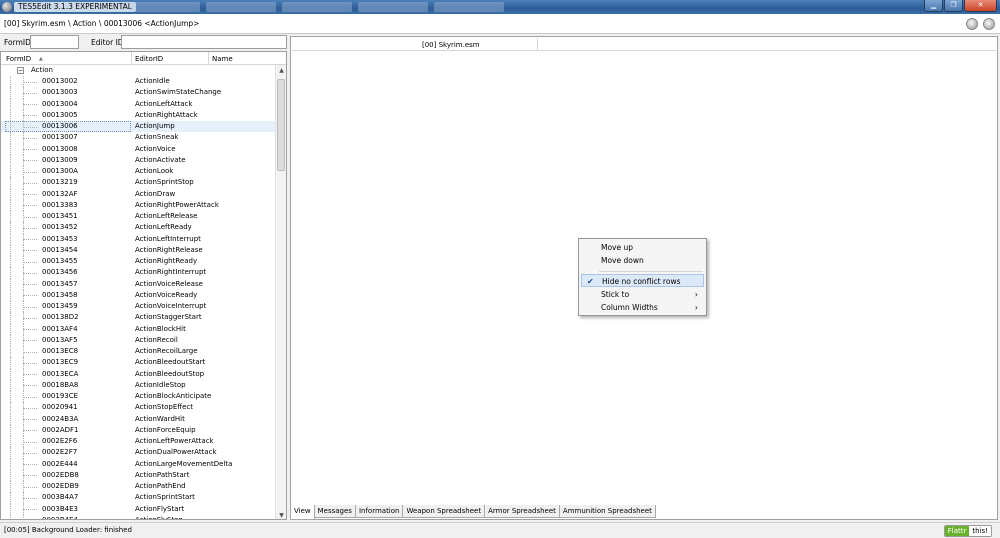 This screenshot has width=1000, height=538. What do you see at coordinates (138, 442) in the screenshot?
I see `tree-row: 0002E2F6 ActionLeftPowerAttack` at bounding box center [138, 442].